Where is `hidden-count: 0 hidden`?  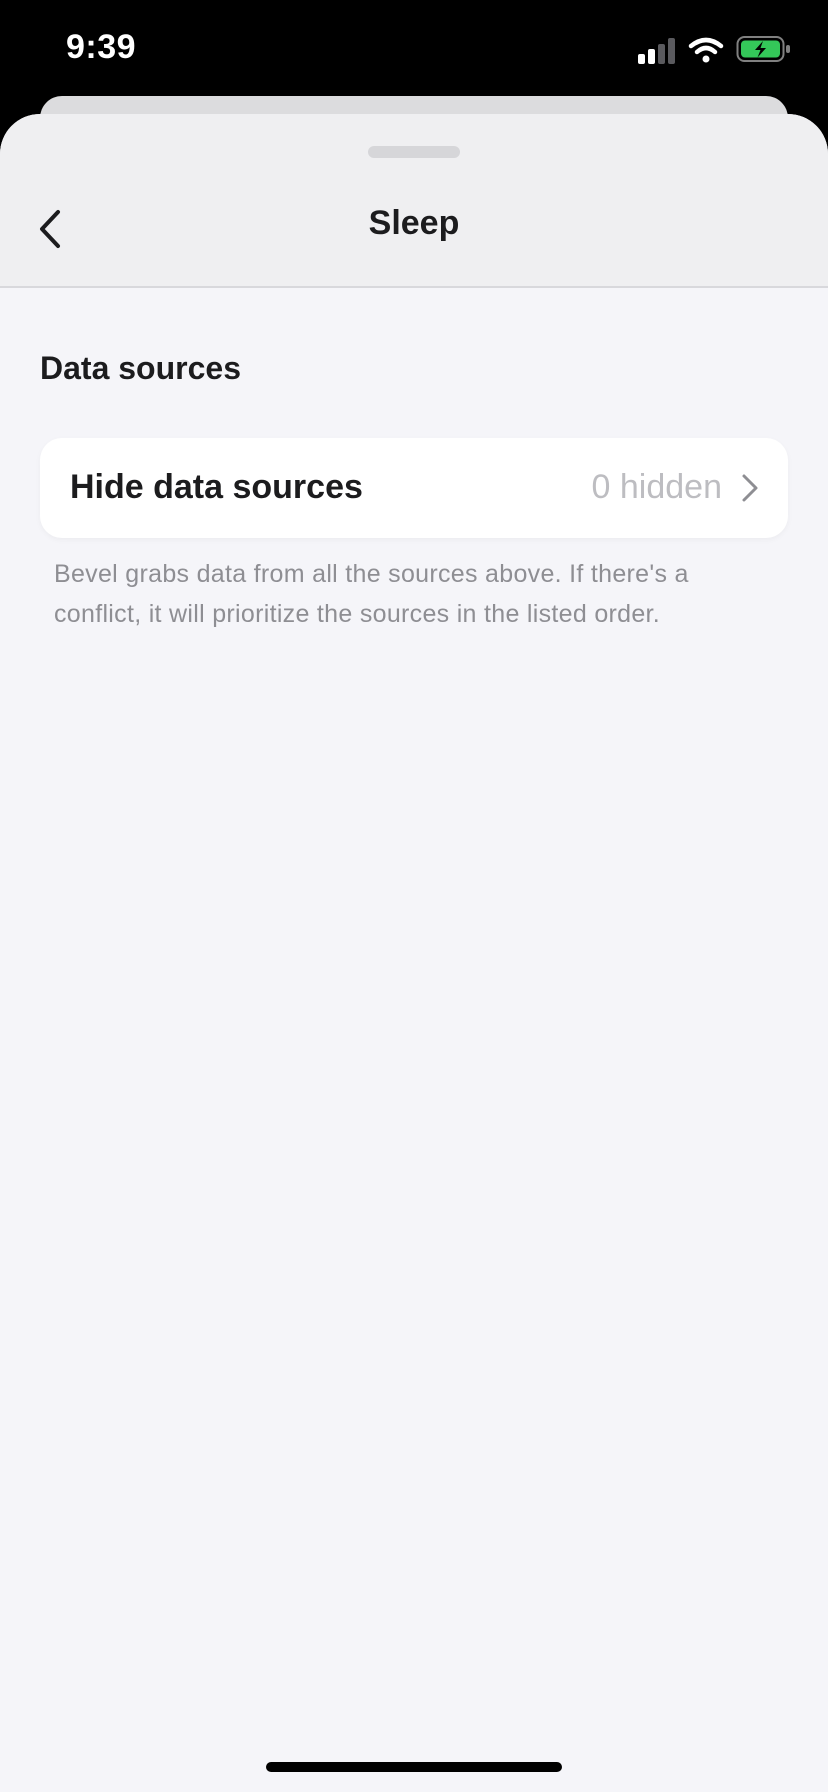 hidden-count: 0 hidden is located at coordinates (656, 487).